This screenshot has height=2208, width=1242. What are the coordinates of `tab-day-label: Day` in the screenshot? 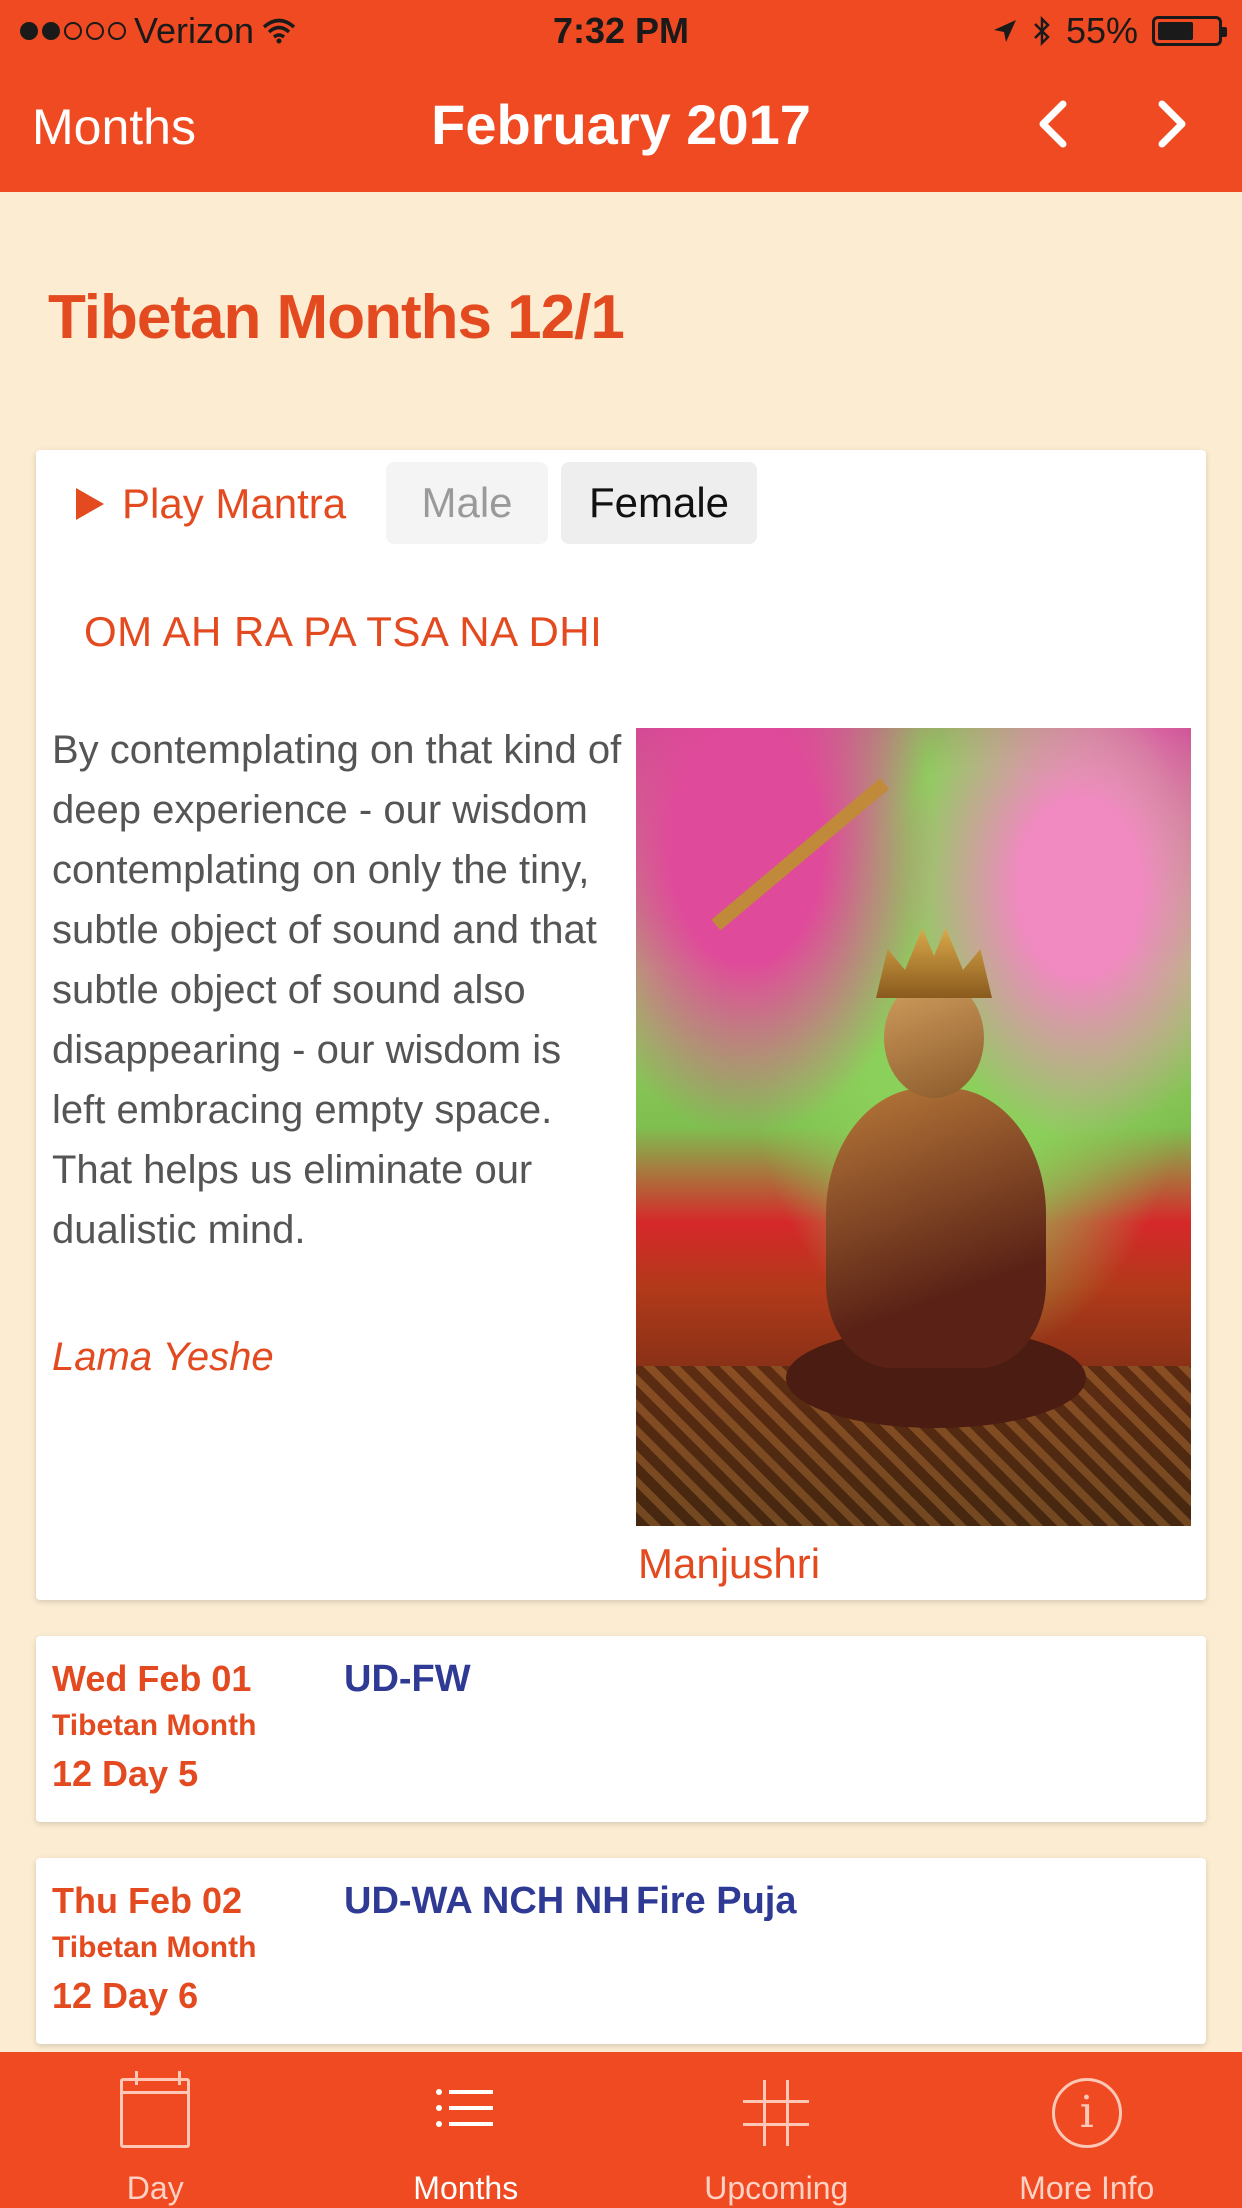 It's located at (155, 2188).